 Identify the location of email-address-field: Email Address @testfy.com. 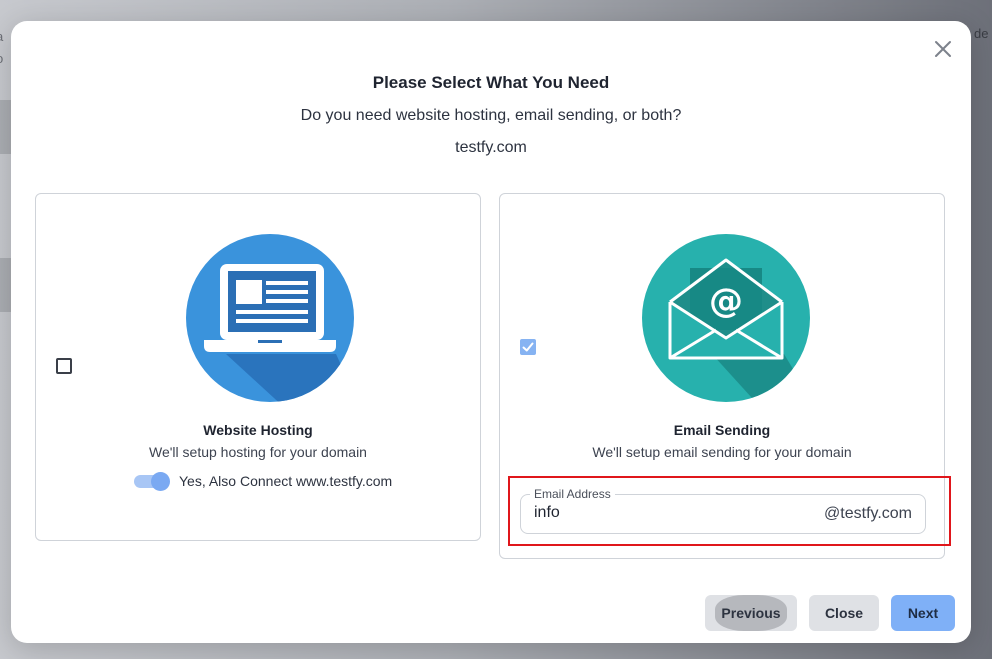
(723, 510).